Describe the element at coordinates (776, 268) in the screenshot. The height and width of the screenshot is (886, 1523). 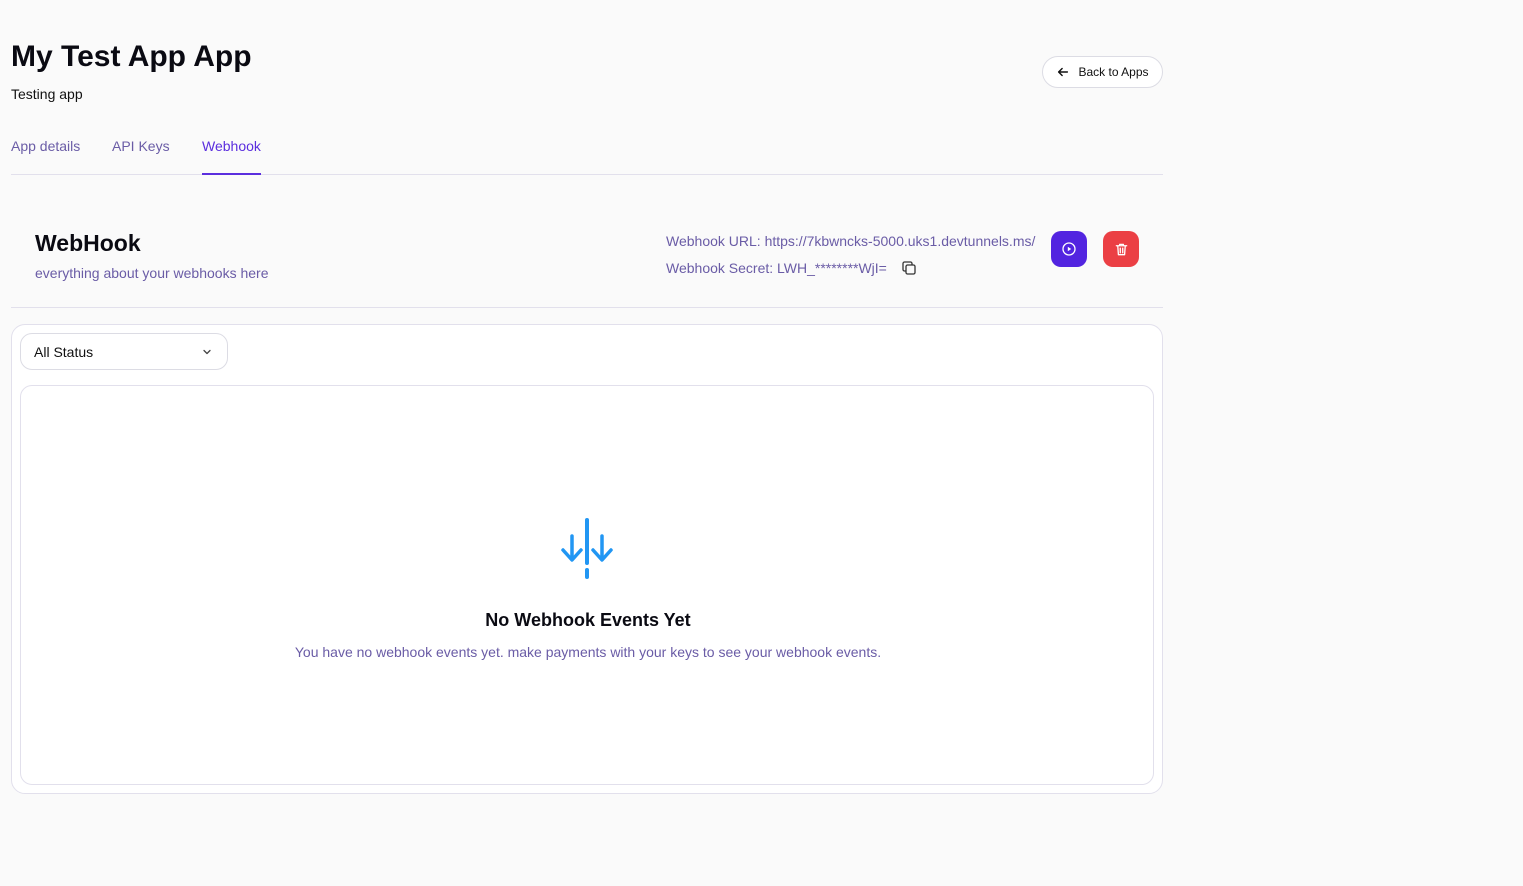
I see `webhook-secret: Webhook Secret: LWH_********WjI=` at that location.